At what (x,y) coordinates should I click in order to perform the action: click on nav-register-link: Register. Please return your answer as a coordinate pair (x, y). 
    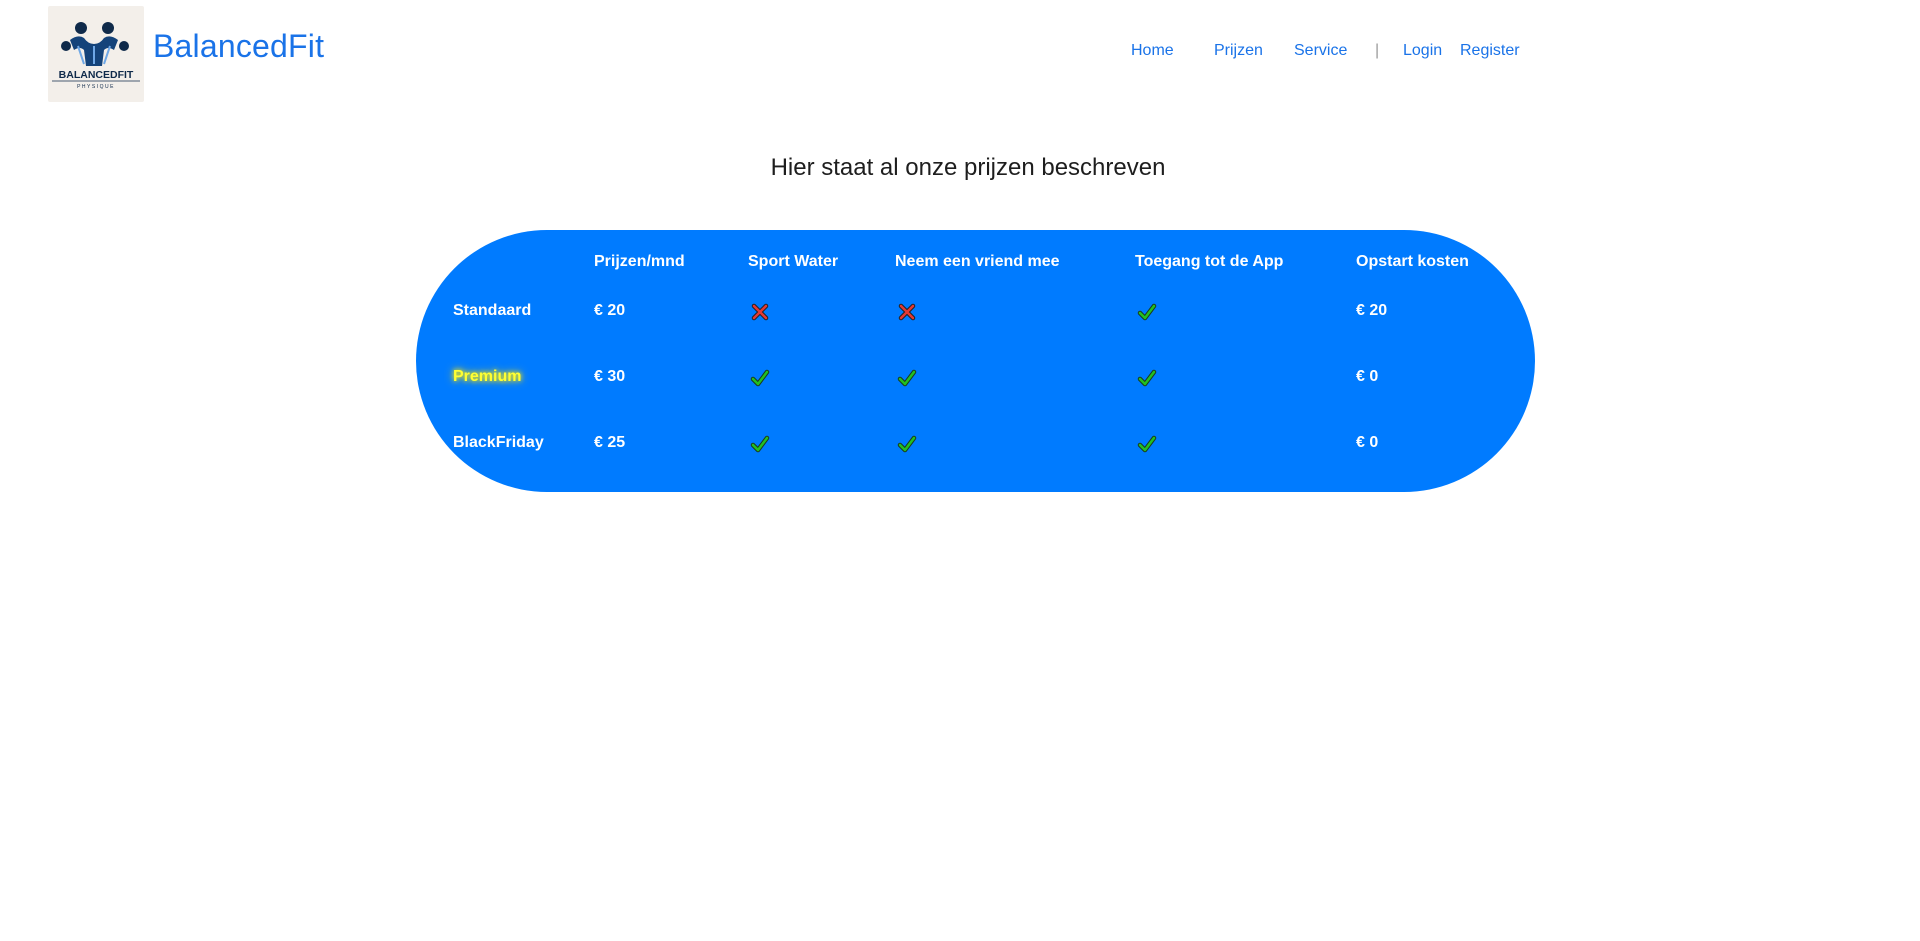
    Looking at the image, I should click on (1490, 50).